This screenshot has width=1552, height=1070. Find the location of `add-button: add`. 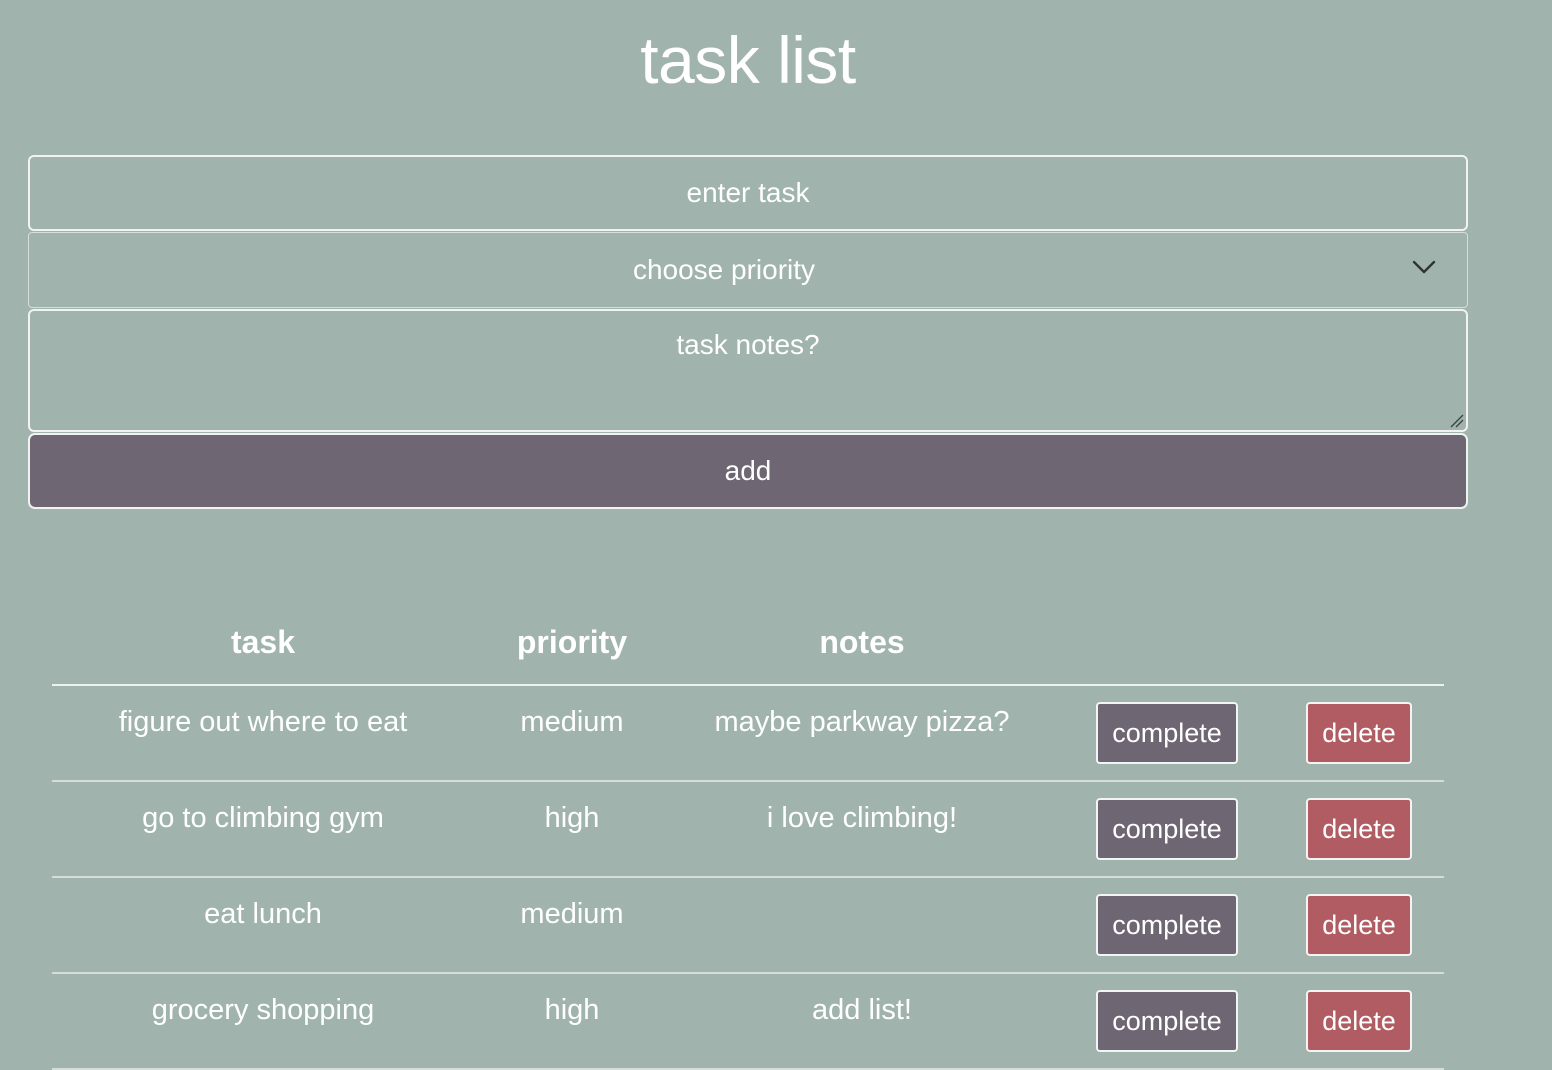

add-button: add is located at coordinates (748, 471).